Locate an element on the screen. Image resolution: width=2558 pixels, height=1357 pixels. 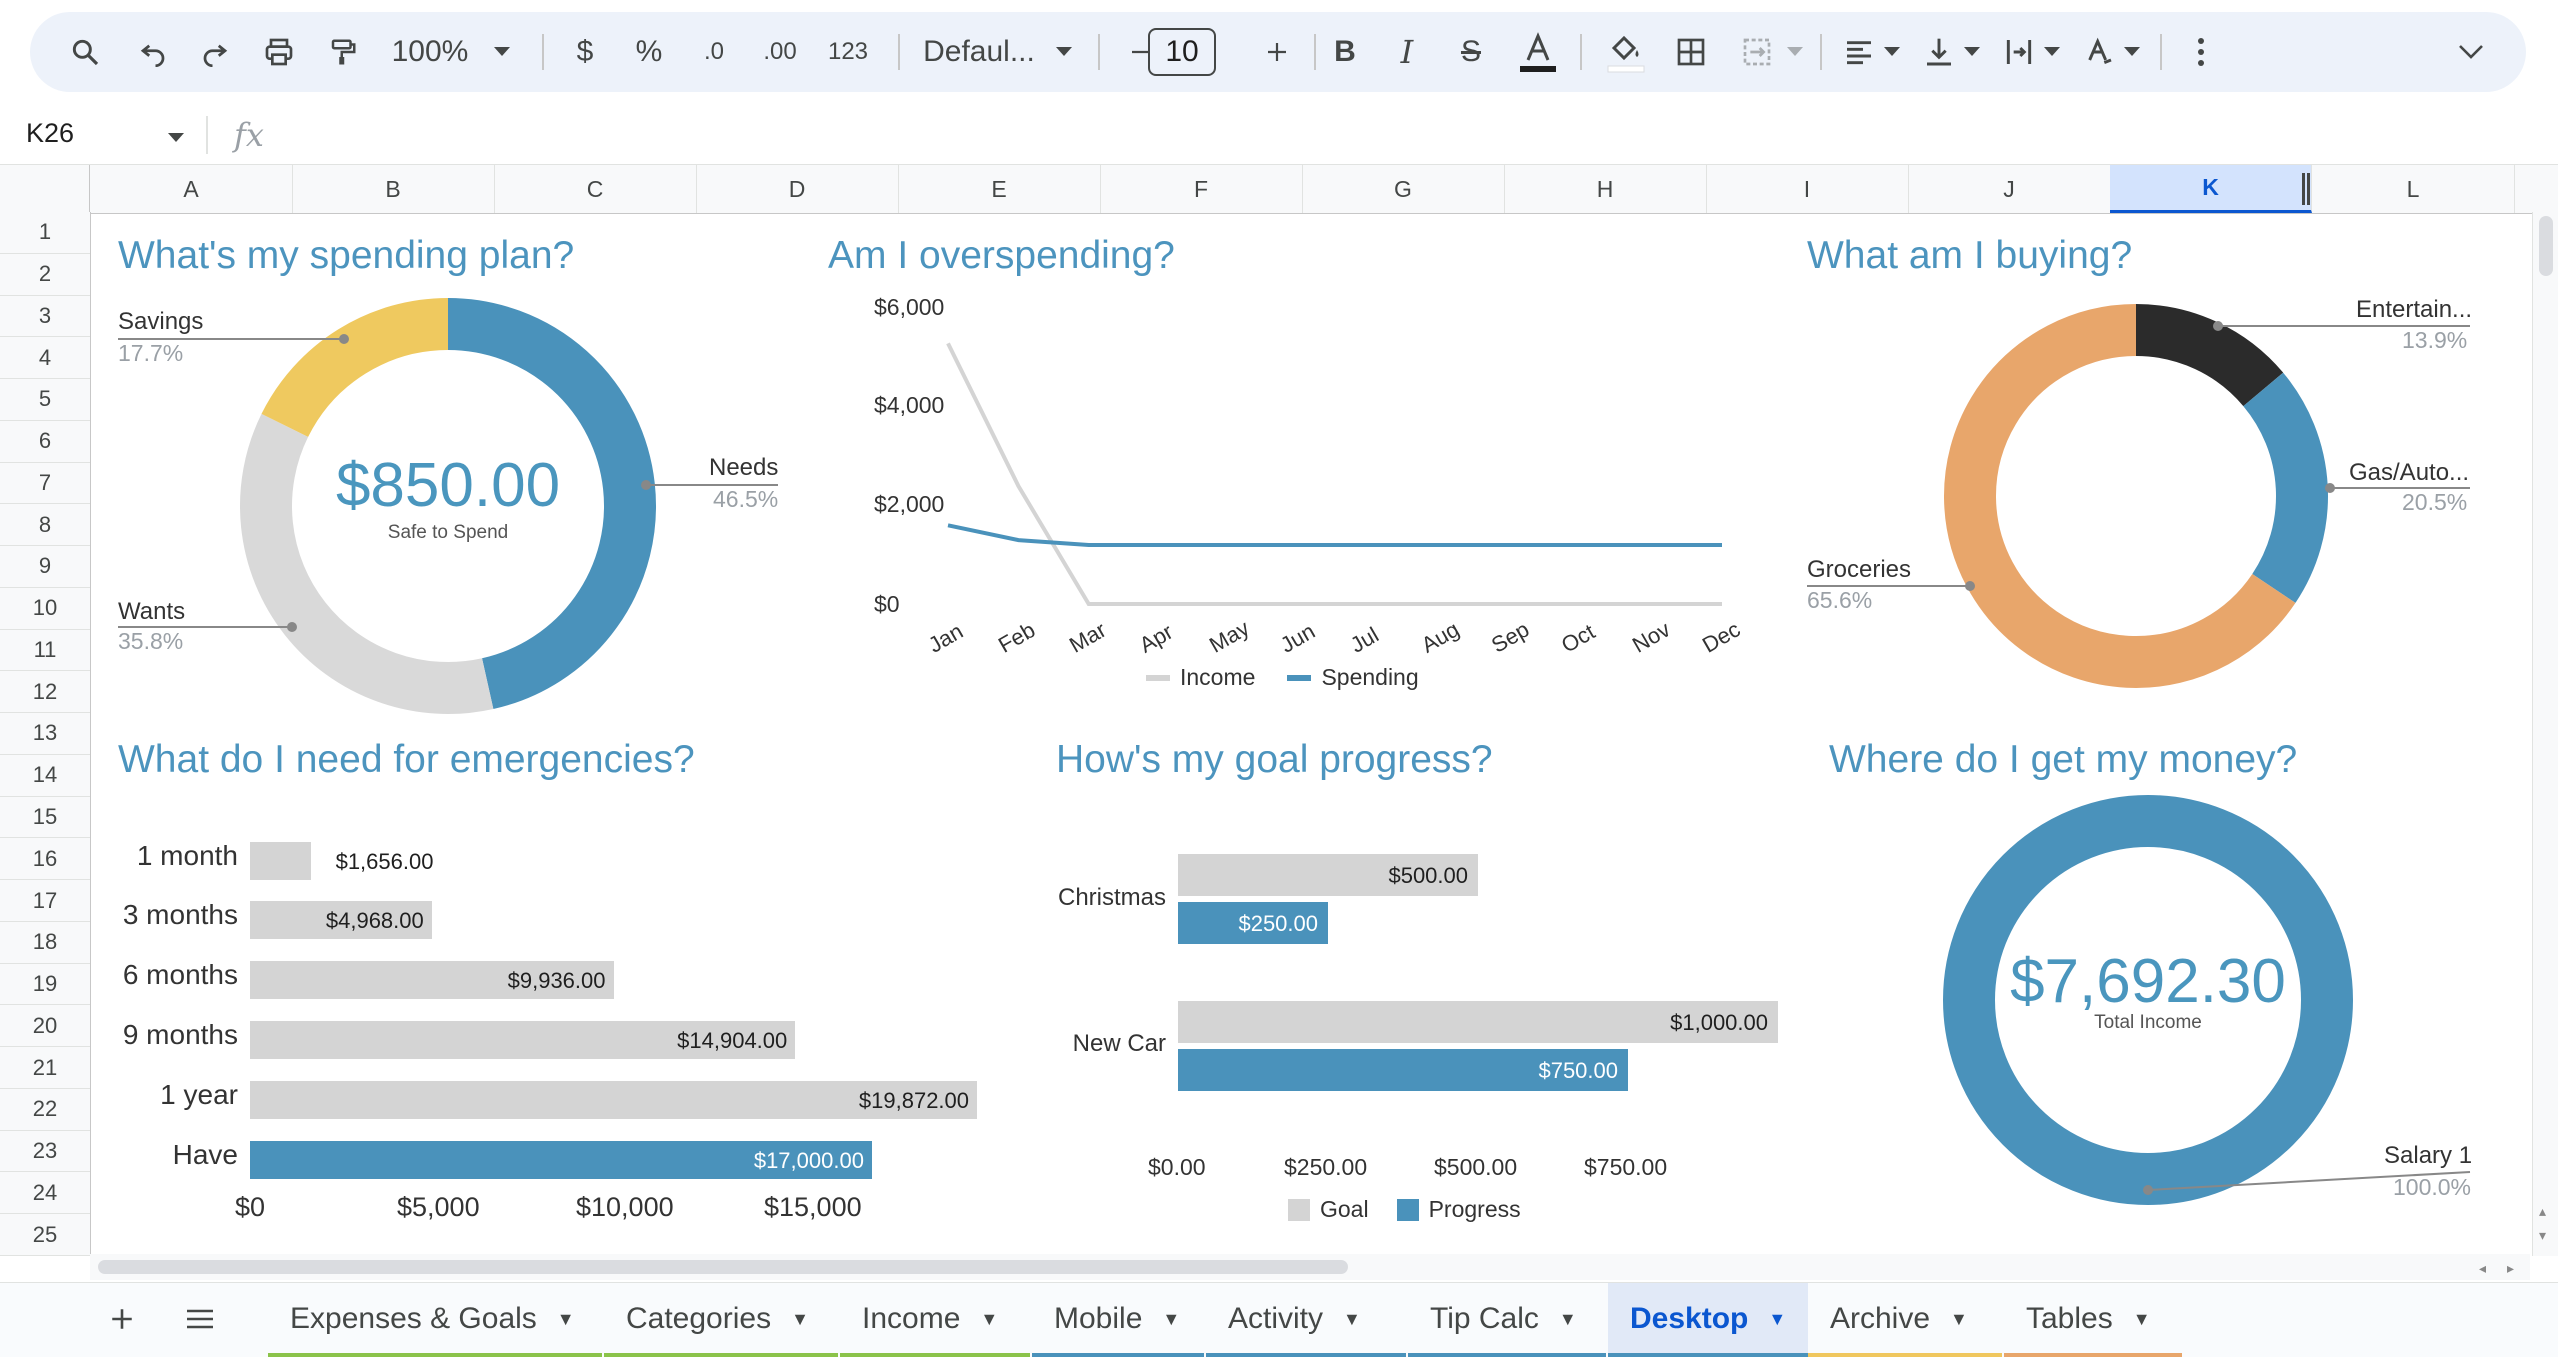
overspending-legend: Income Spending is located at coordinates (1282, 677).